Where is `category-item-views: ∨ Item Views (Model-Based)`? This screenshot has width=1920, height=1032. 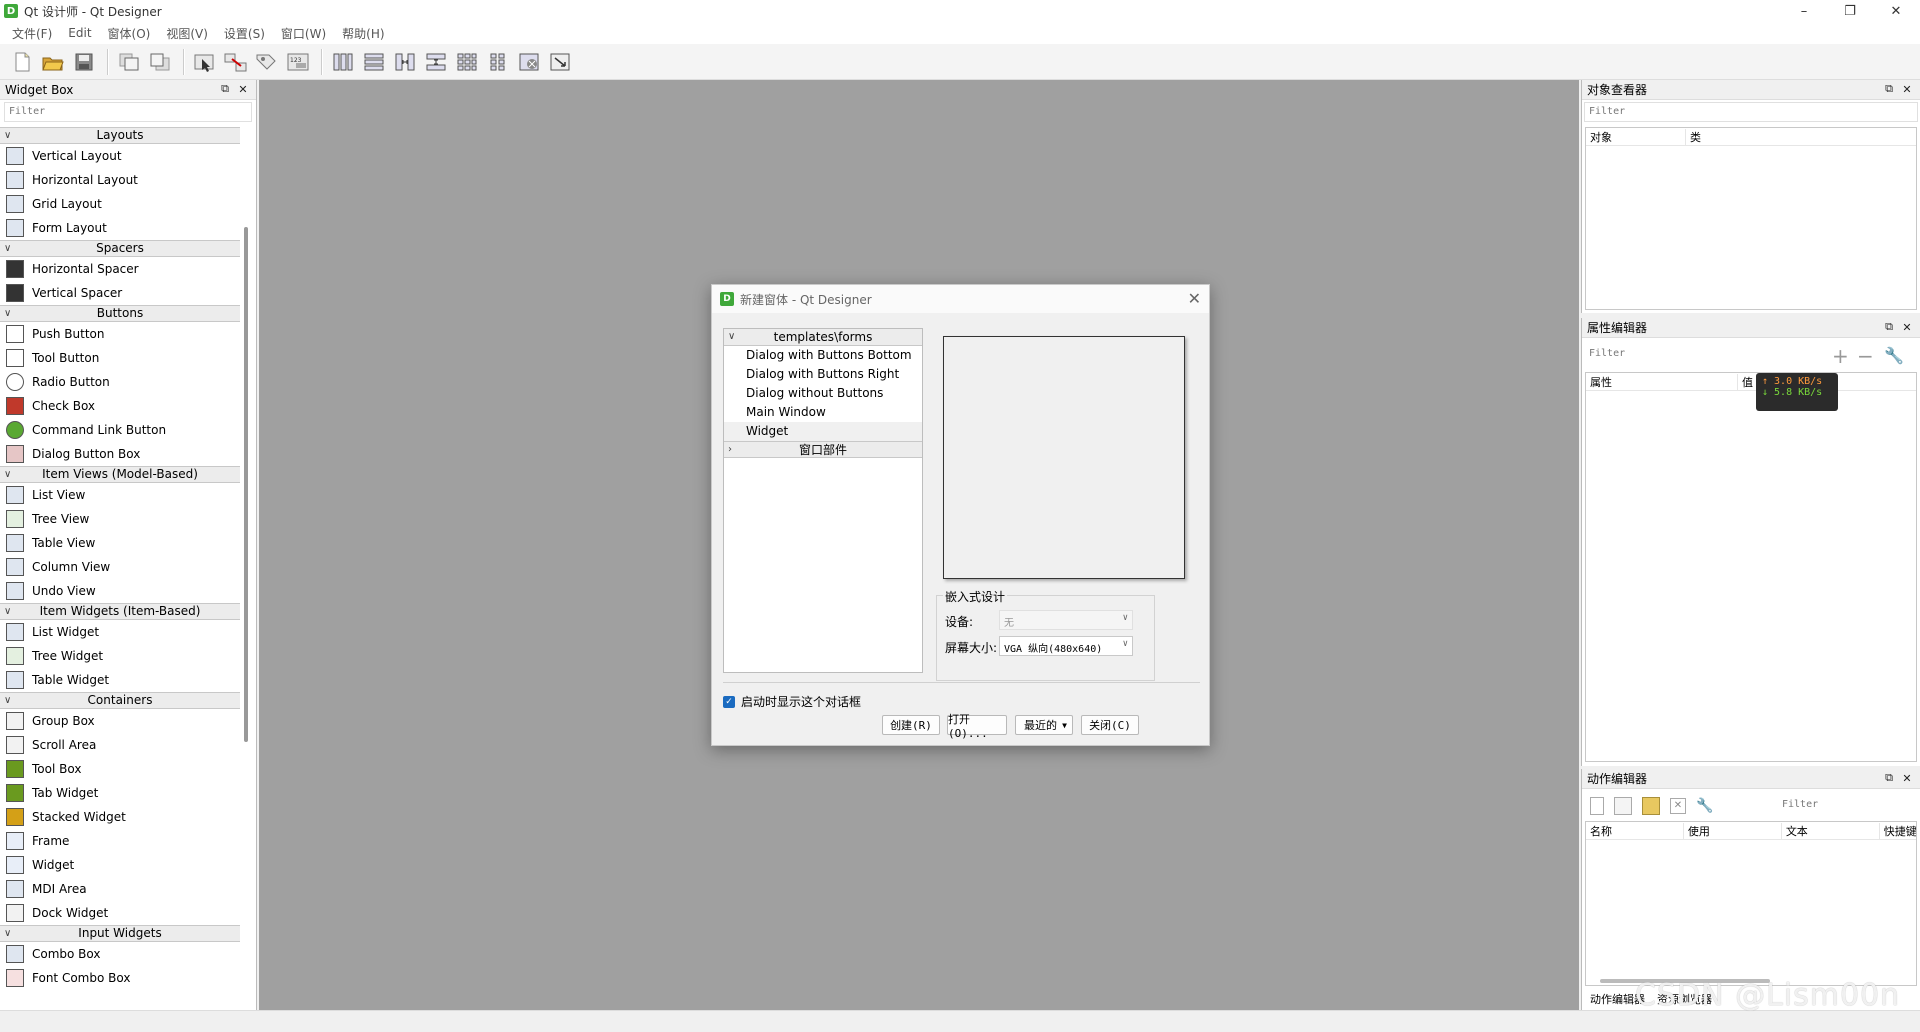
category-item-views: ∨ Item Views (Model-Based) is located at coordinates (120, 474).